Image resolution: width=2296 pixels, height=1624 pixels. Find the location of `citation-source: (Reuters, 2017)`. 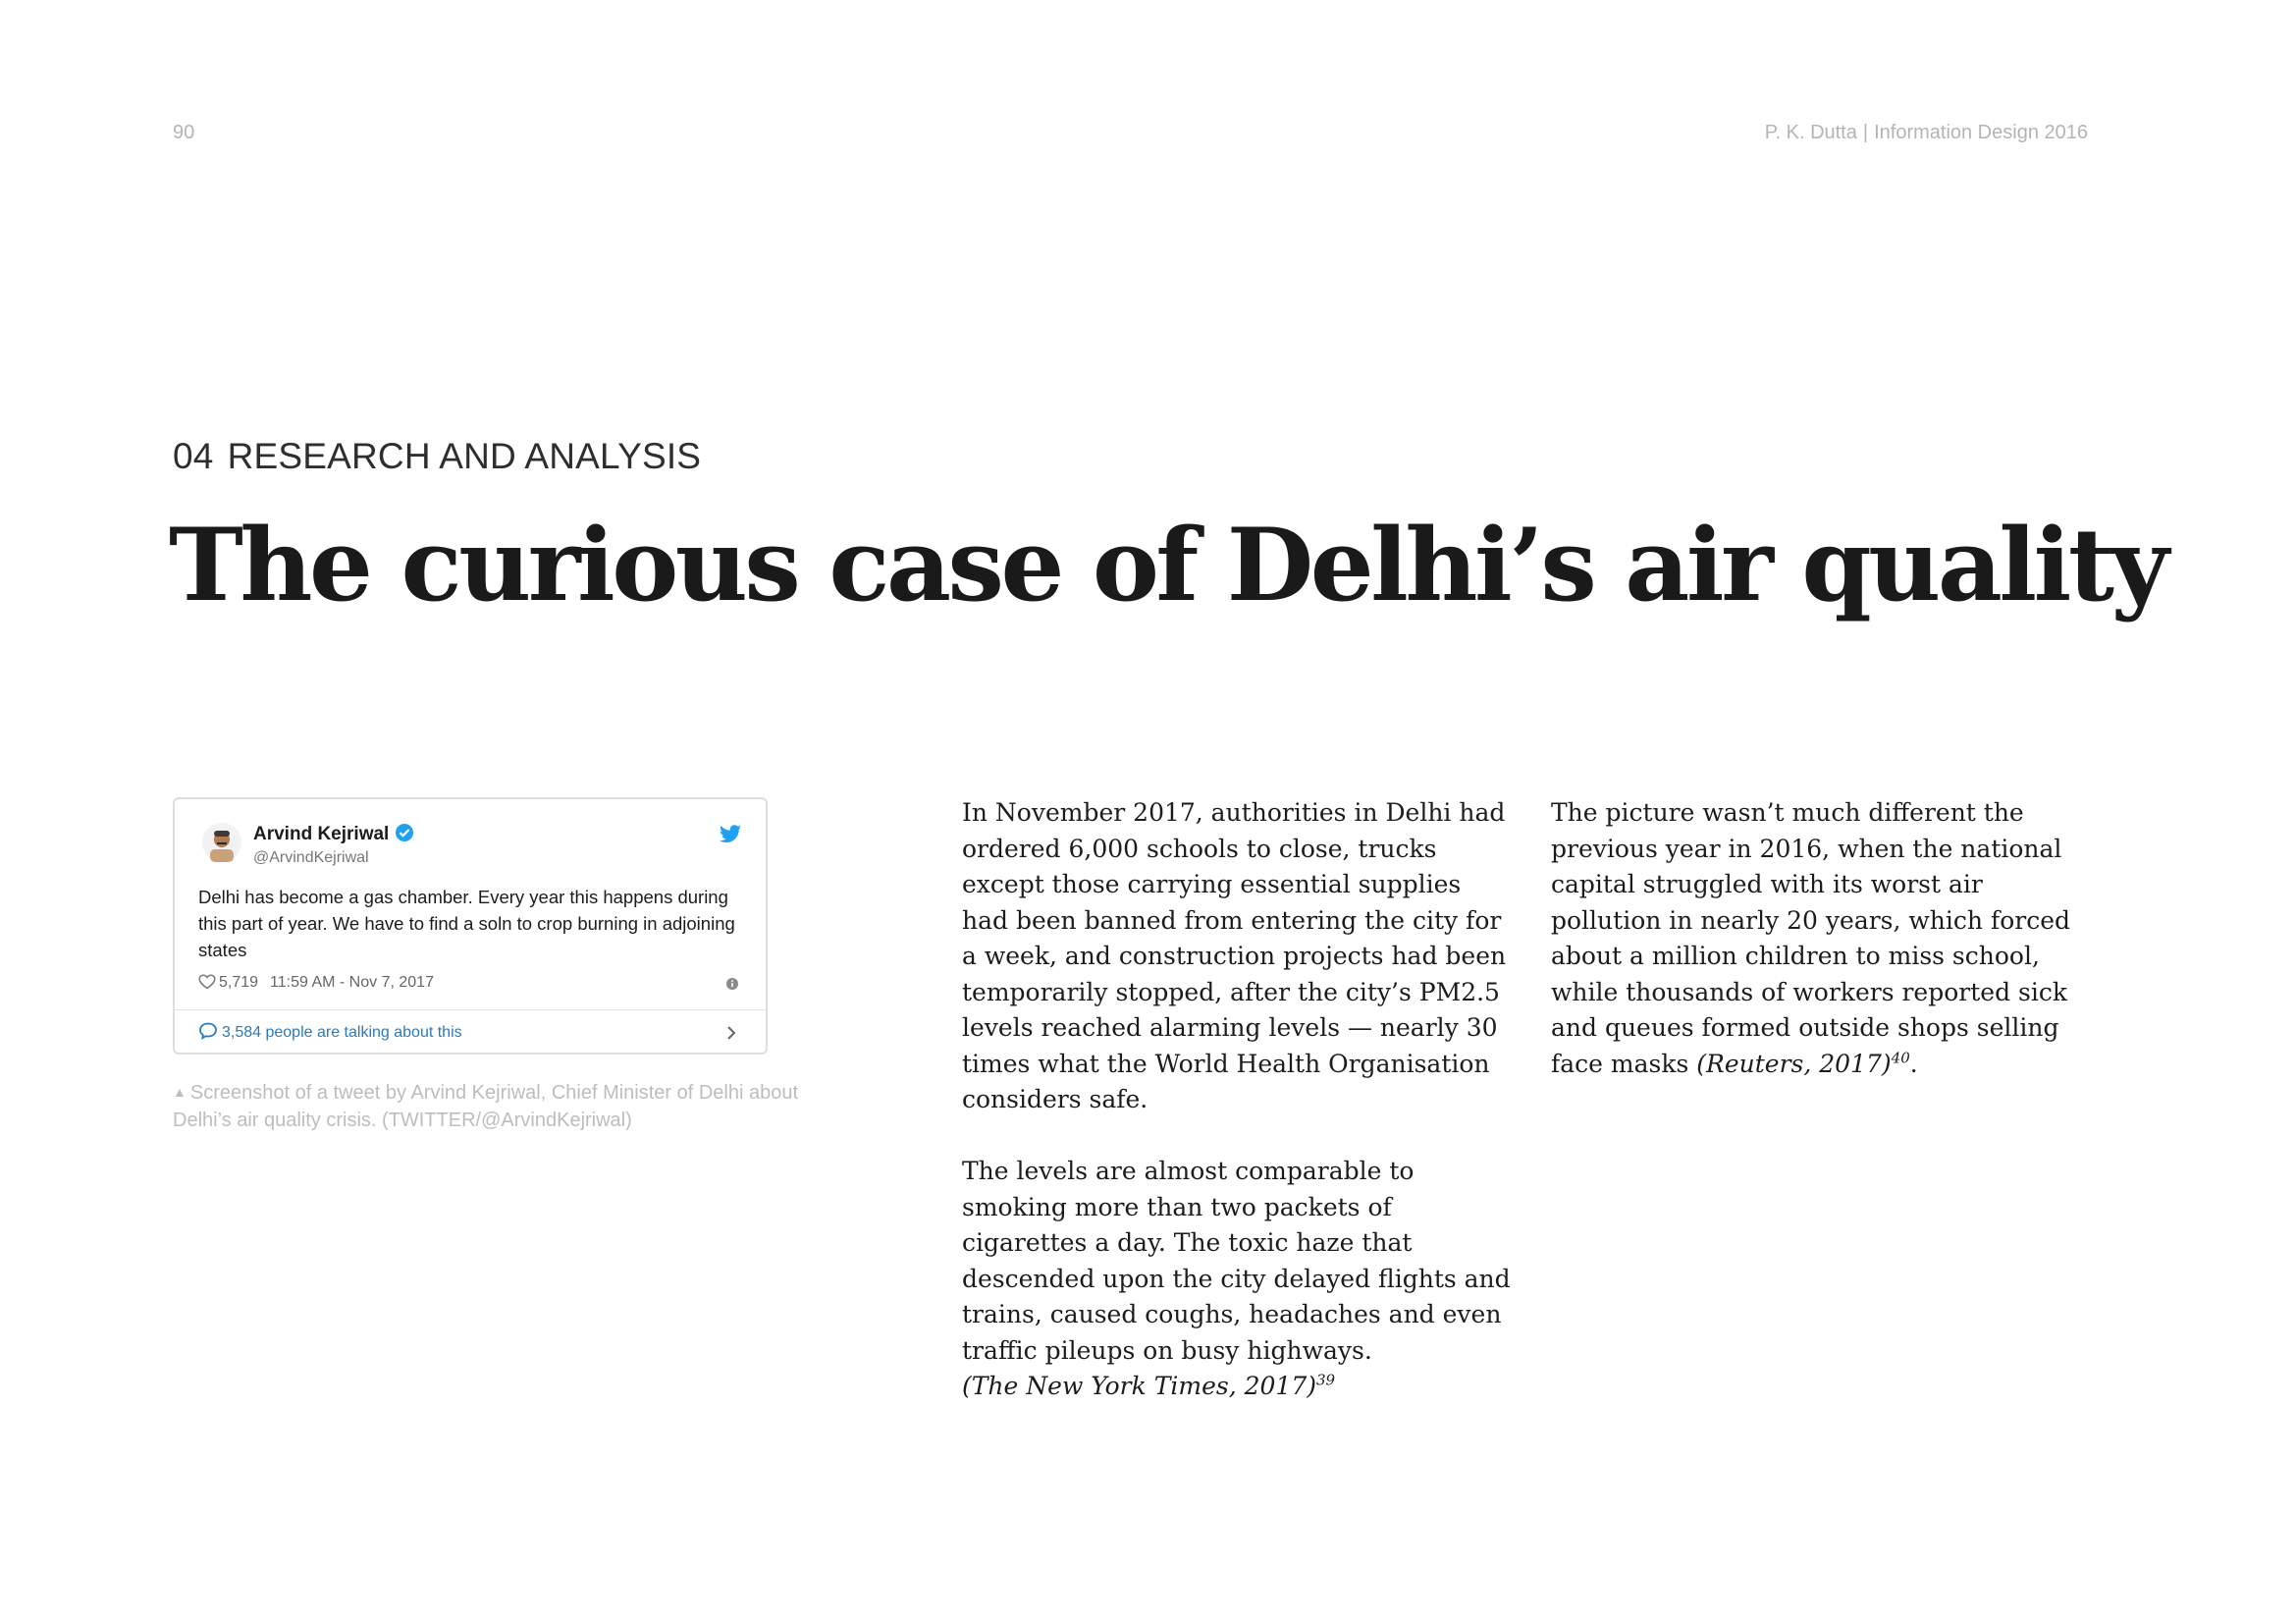

citation-source: (Reuters, 2017) is located at coordinates (1794, 1063).